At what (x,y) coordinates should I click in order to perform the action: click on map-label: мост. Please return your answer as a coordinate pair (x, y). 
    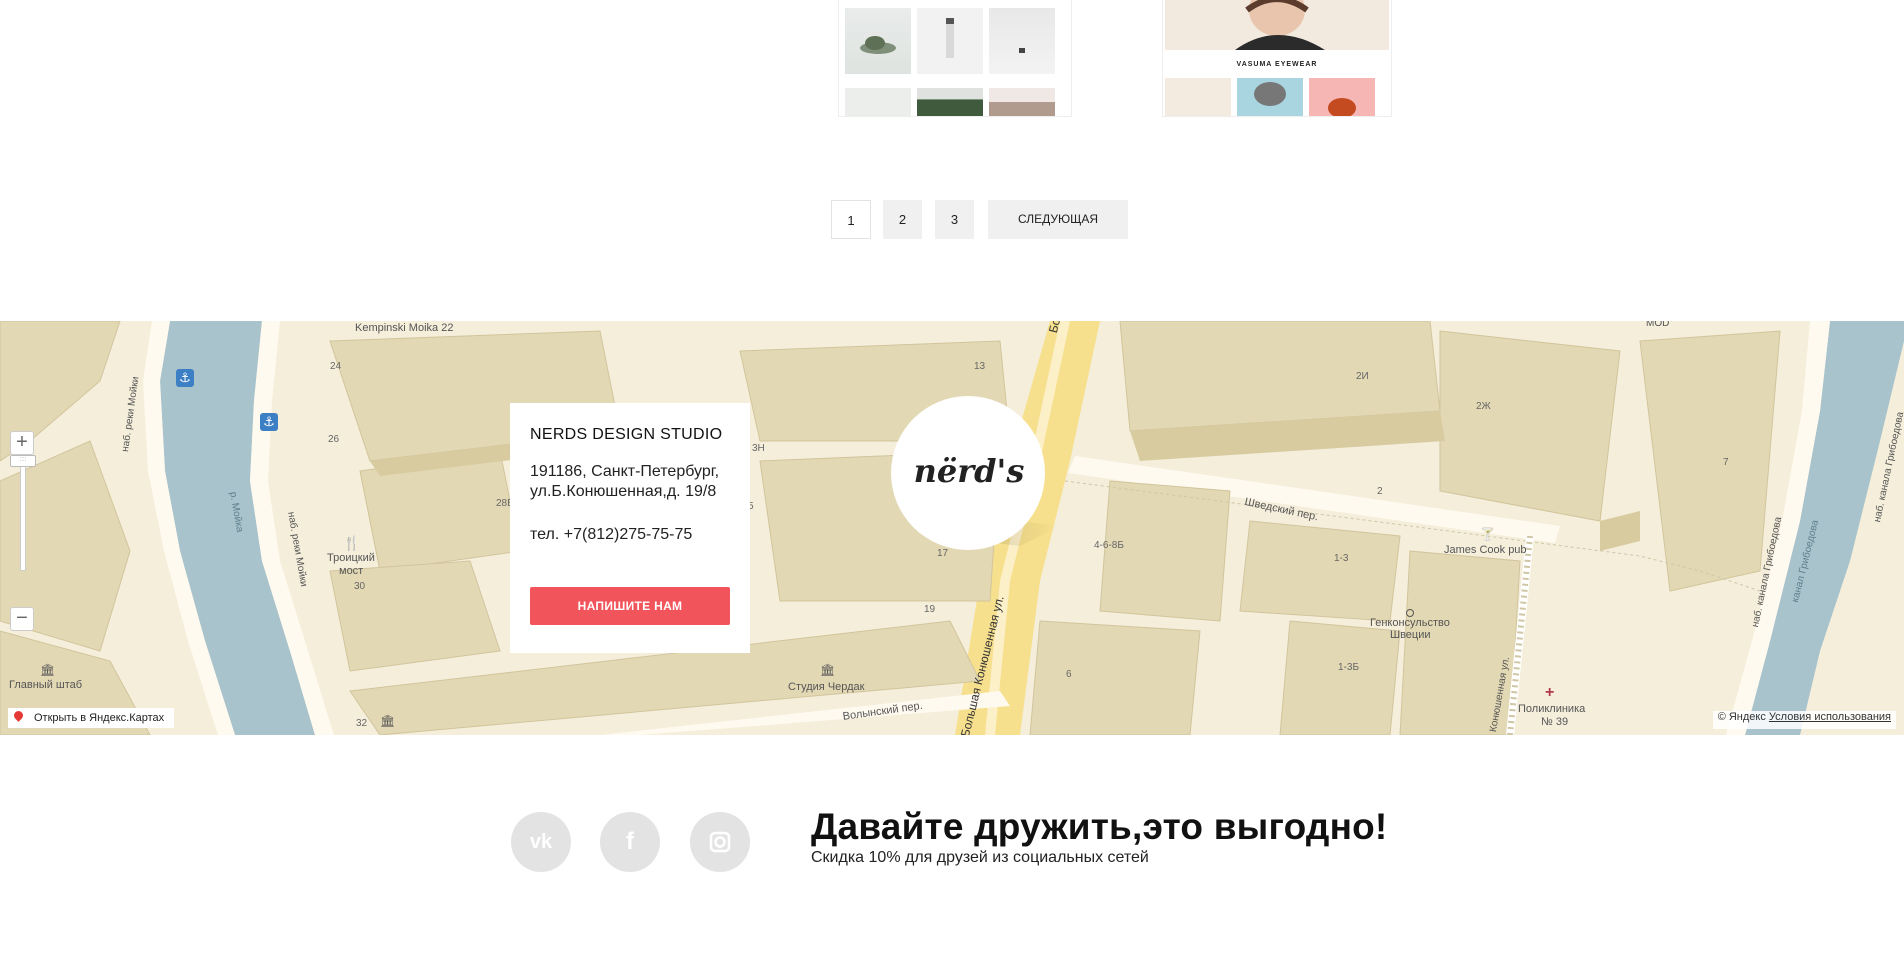
    Looking at the image, I should click on (351, 571).